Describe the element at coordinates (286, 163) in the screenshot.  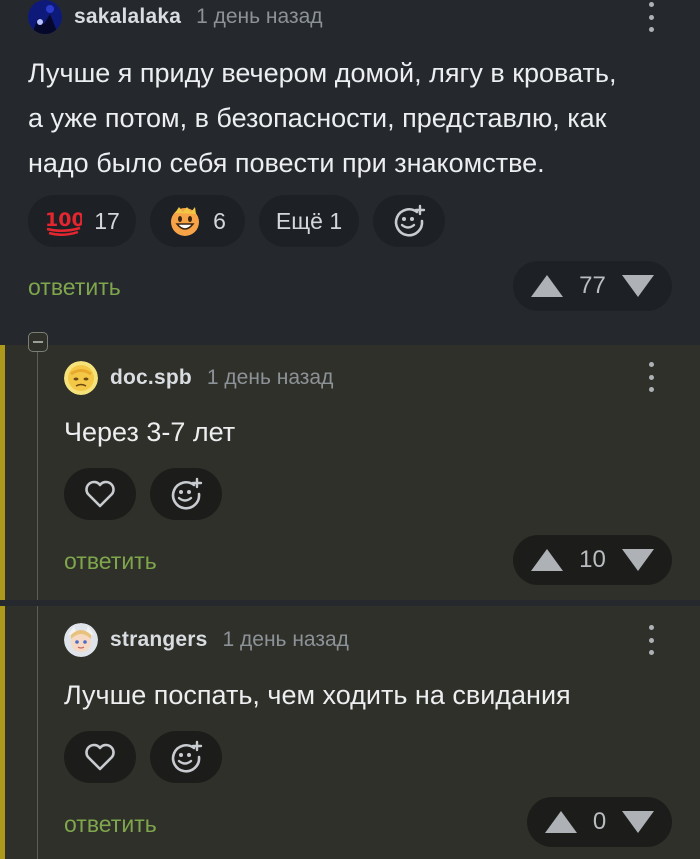
I see `comment-text-line: надо было себя повести при знакомстве.` at that location.